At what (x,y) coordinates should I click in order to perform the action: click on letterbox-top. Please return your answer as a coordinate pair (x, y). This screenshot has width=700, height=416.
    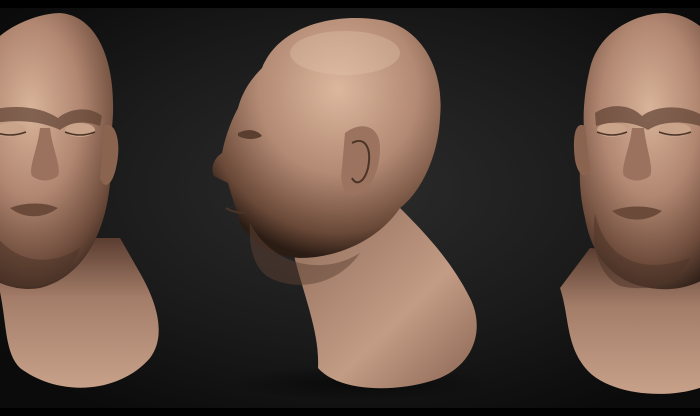
    Looking at the image, I should click on (350, 4).